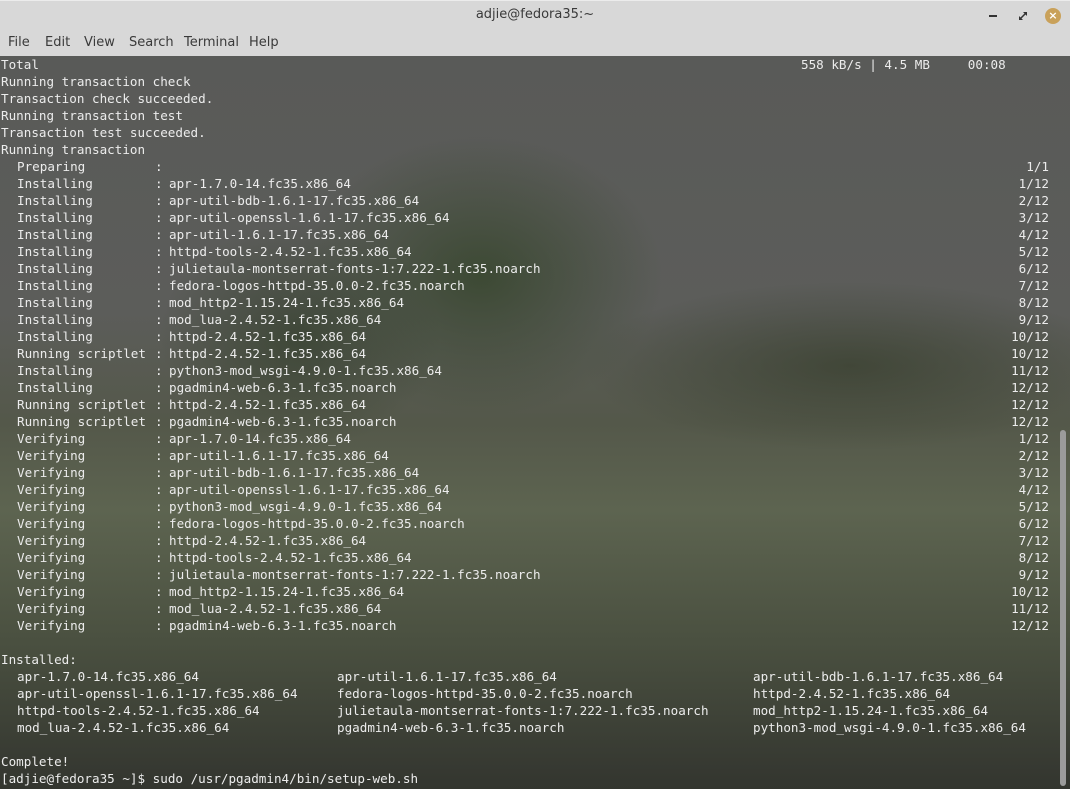 Image resolution: width=1070 pixels, height=789 pixels. What do you see at coordinates (1033, 285) in the screenshot?
I see `step-count: 7/12` at bounding box center [1033, 285].